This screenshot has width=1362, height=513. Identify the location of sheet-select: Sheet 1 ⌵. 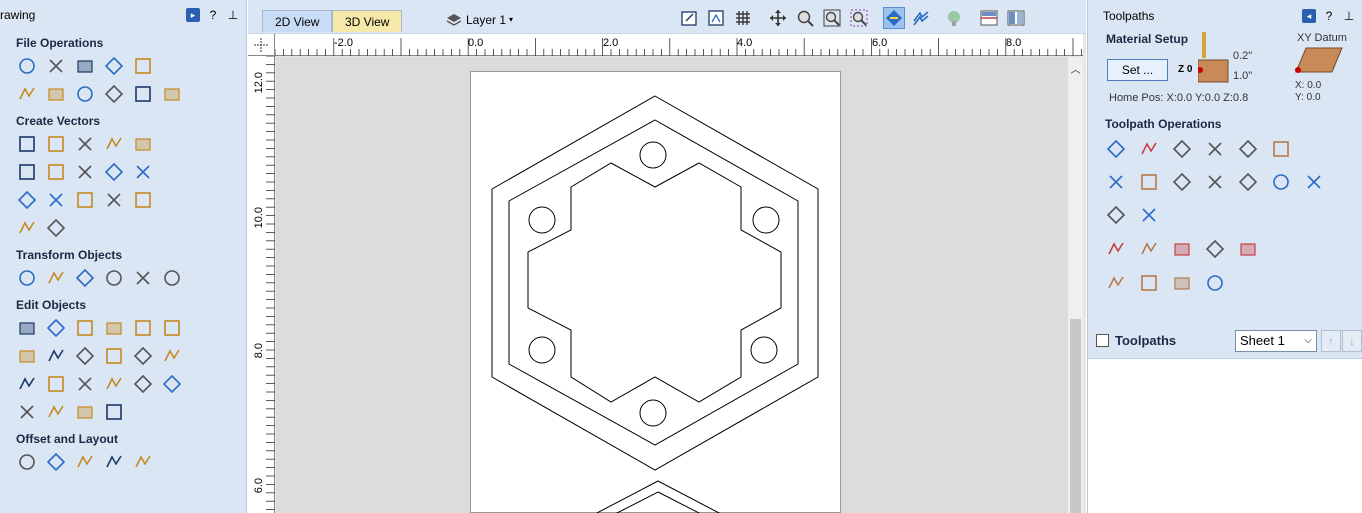
(1276, 341).